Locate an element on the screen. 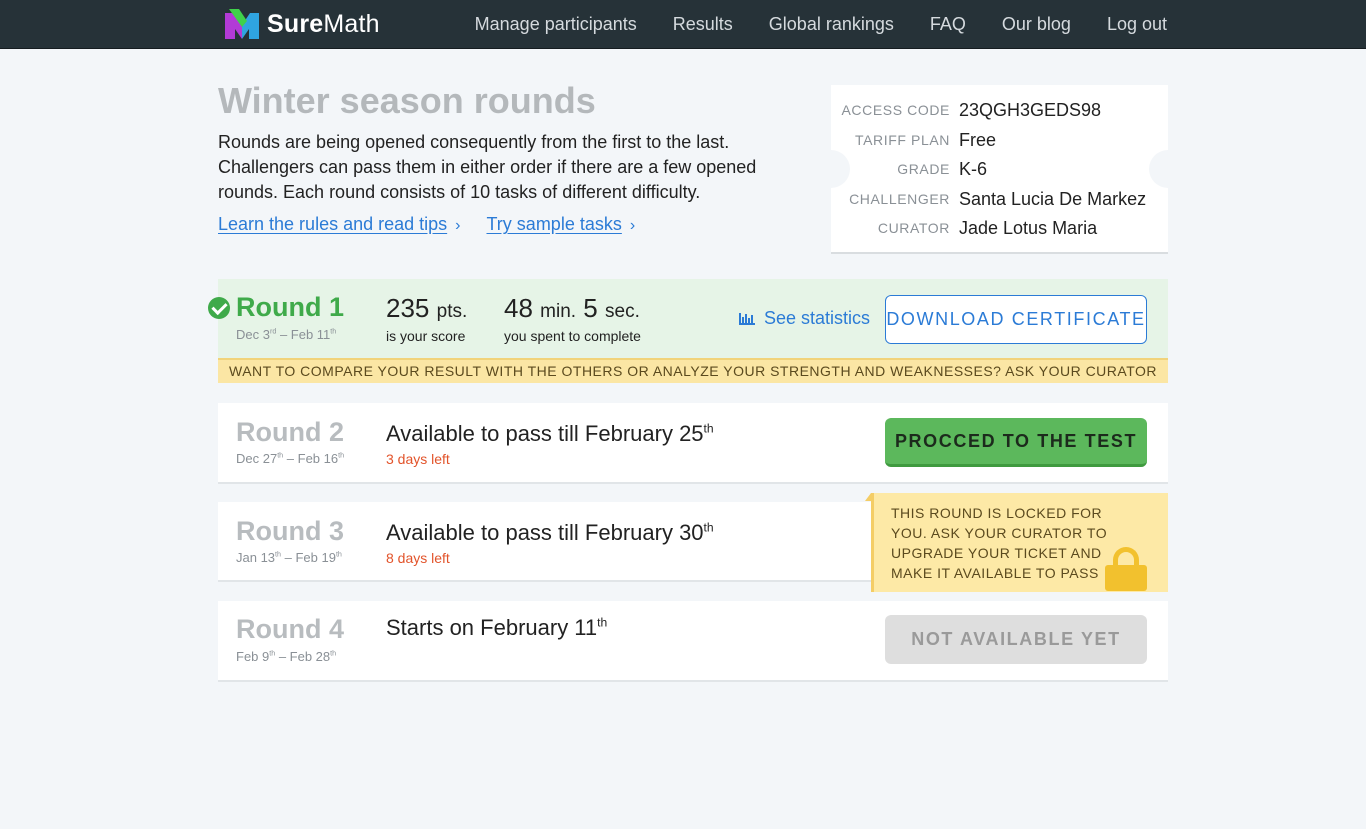  ticket-key: CURATOR is located at coordinates (913, 228).